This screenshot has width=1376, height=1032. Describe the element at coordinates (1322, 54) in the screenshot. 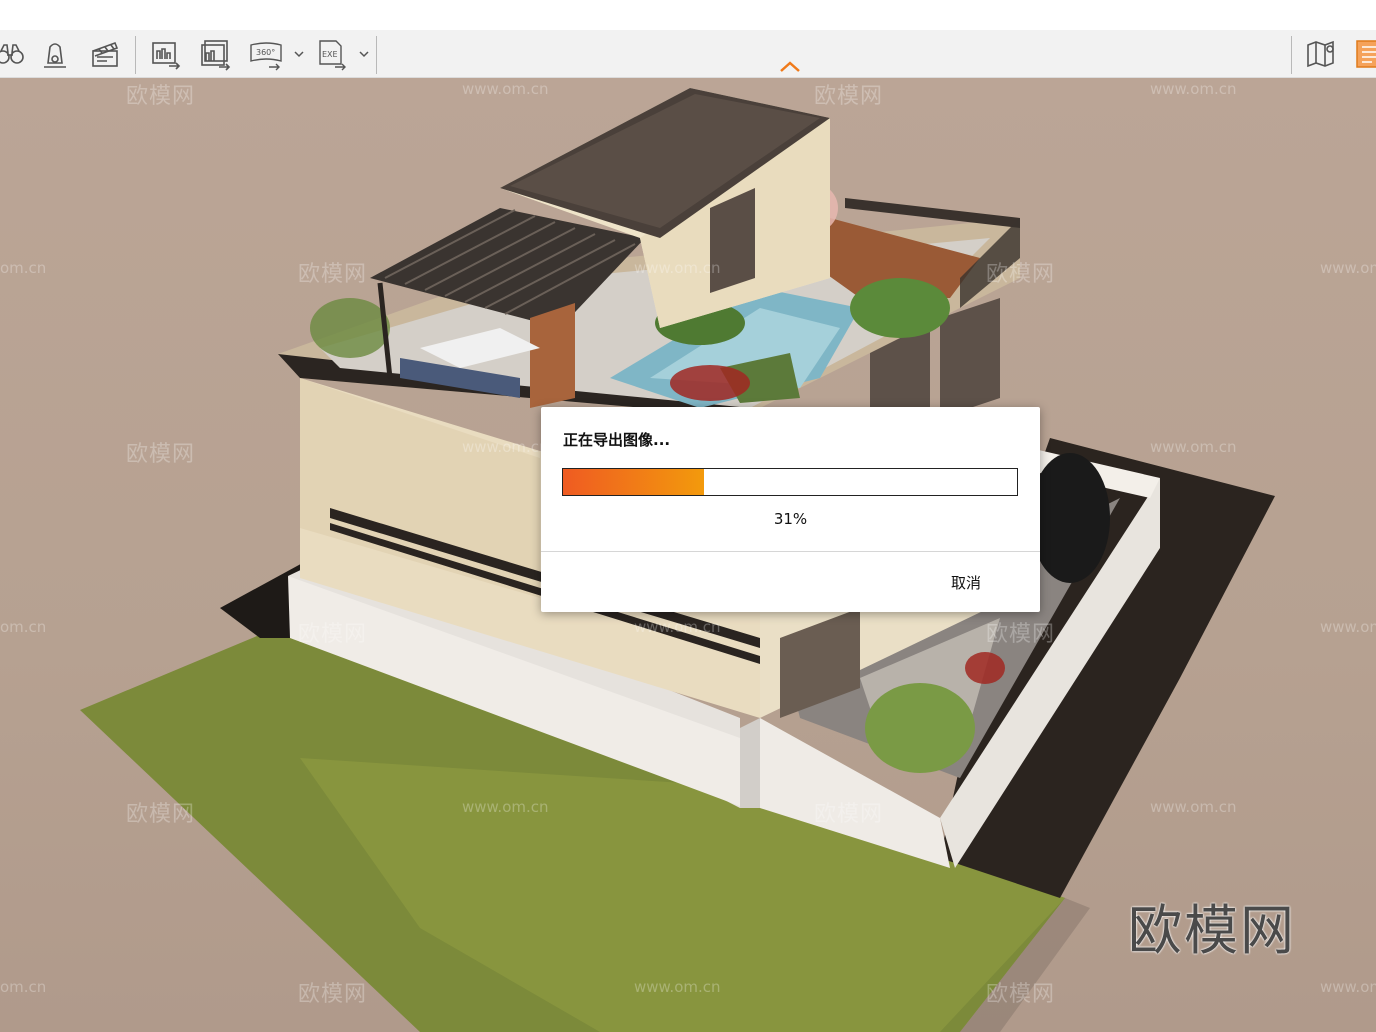

I see `map-pin-icon` at that location.